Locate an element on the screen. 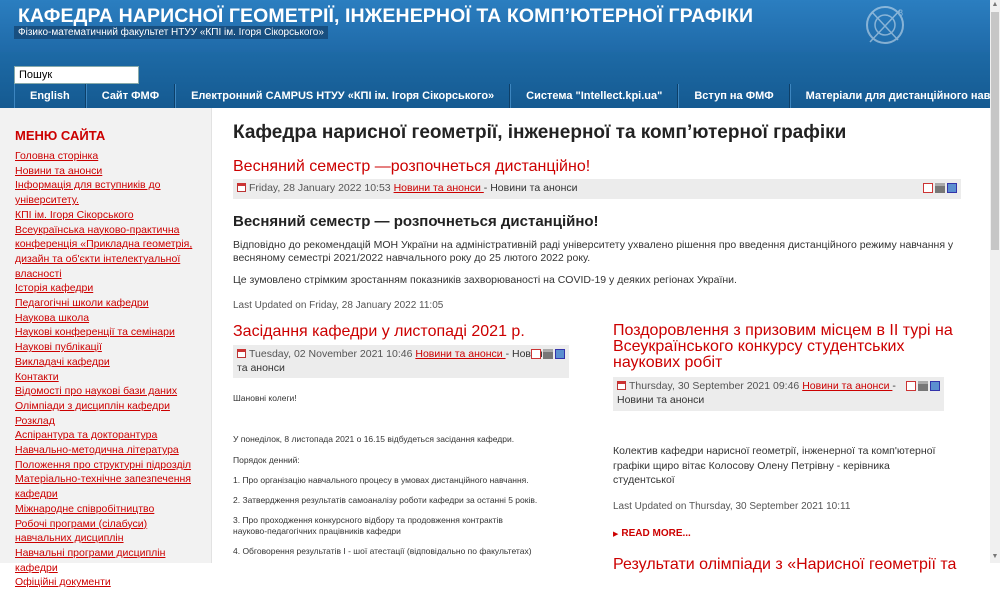 The image size is (1000, 590). sidebar-title: МЕНЮ САЙТА is located at coordinates (60, 135).